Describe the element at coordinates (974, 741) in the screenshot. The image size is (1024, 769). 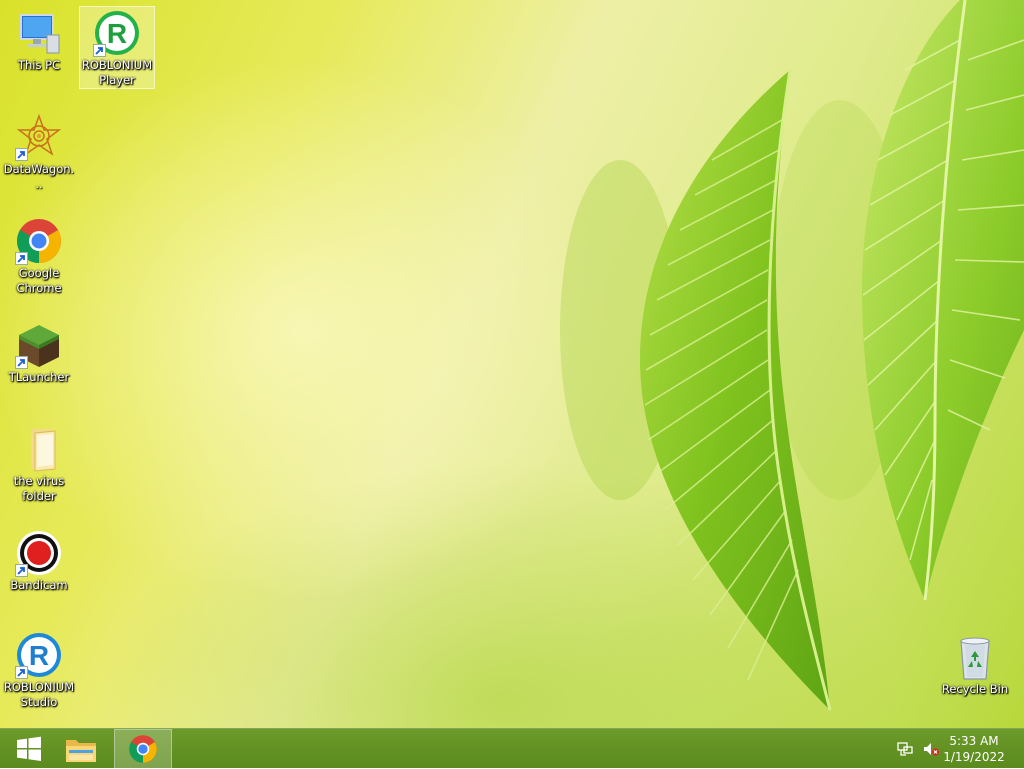
I see `clock-time: 5:33 AM` at that location.